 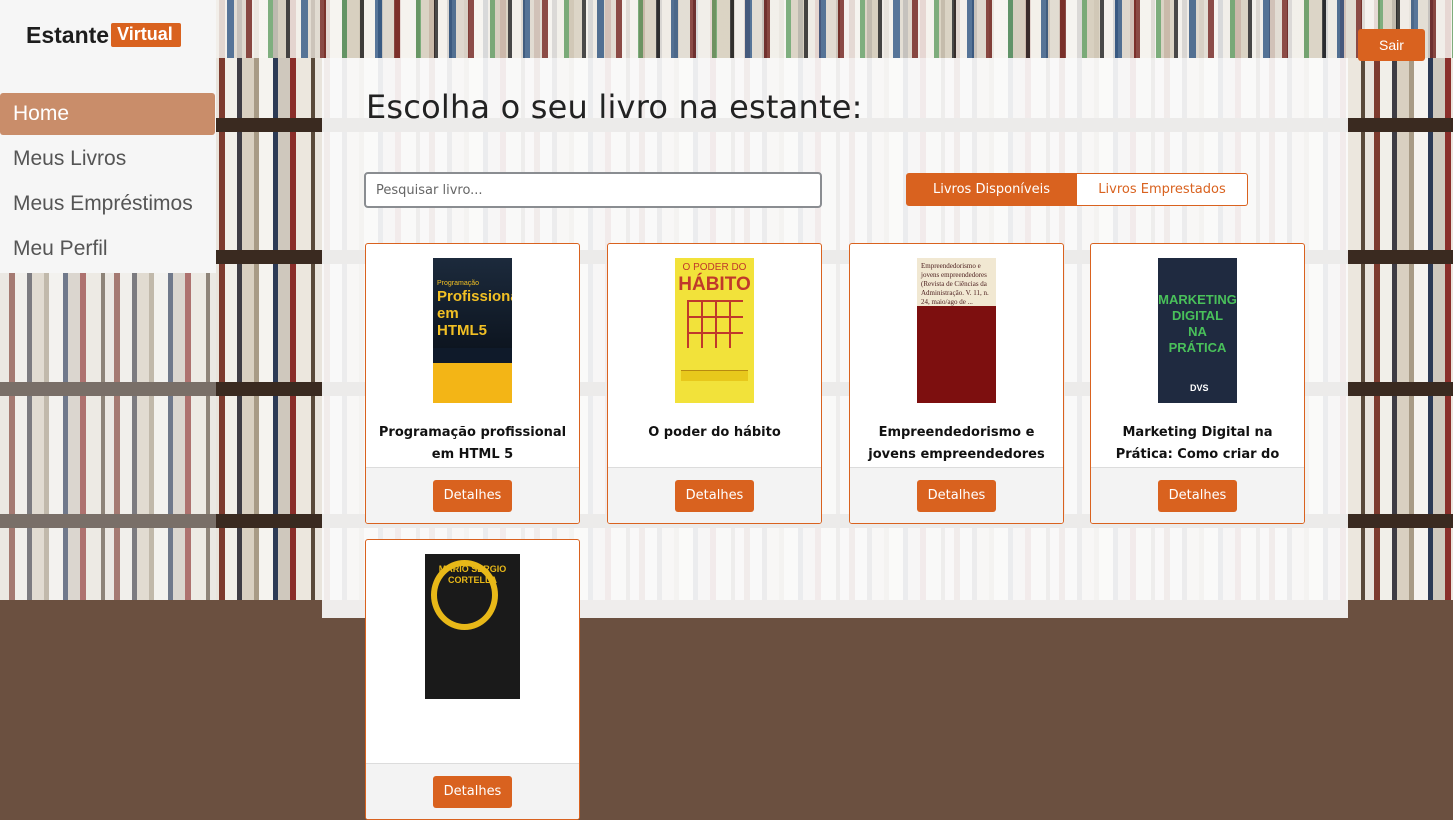 What do you see at coordinates (714, 432) in the screenshot?
I see `book-title: O poder do hábito` at bounding box center [714, 432].